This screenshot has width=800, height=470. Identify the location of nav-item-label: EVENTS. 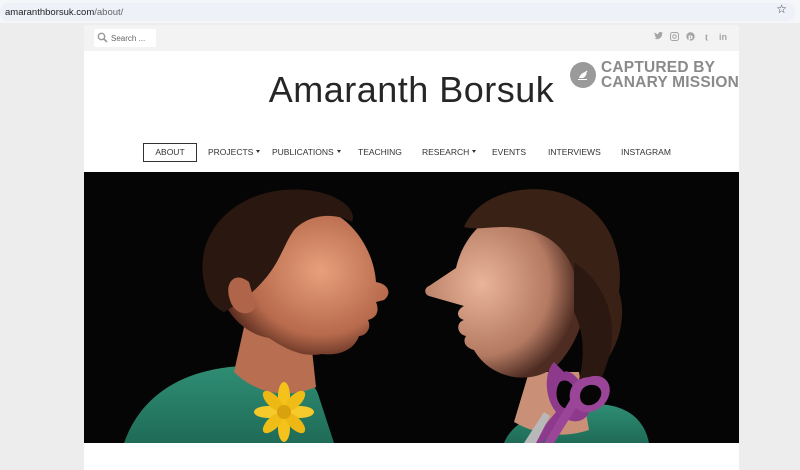
(509, 152).